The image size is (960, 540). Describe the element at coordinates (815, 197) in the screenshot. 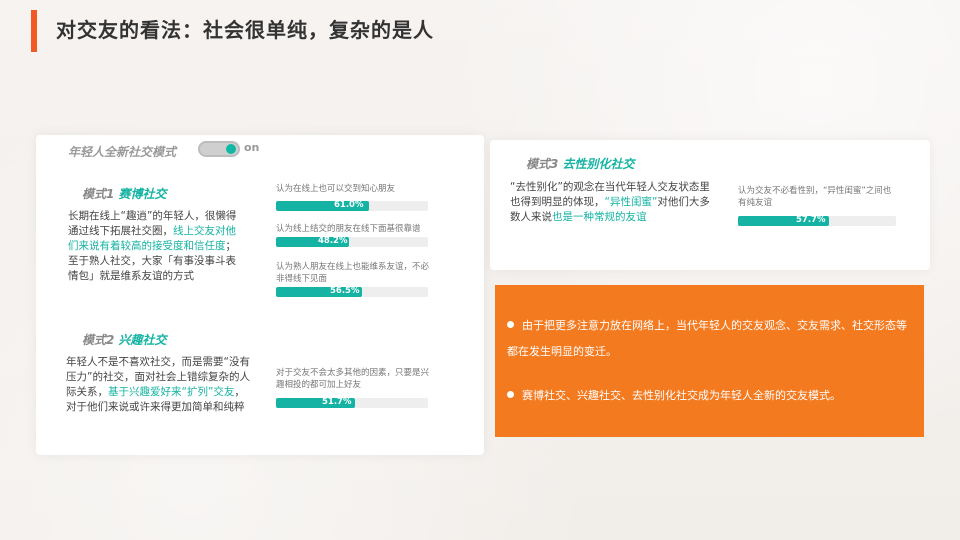

I see `stat-caption: 认为交友不必看性别，“异性闺蜜”之间也有纯友谊` at that location.